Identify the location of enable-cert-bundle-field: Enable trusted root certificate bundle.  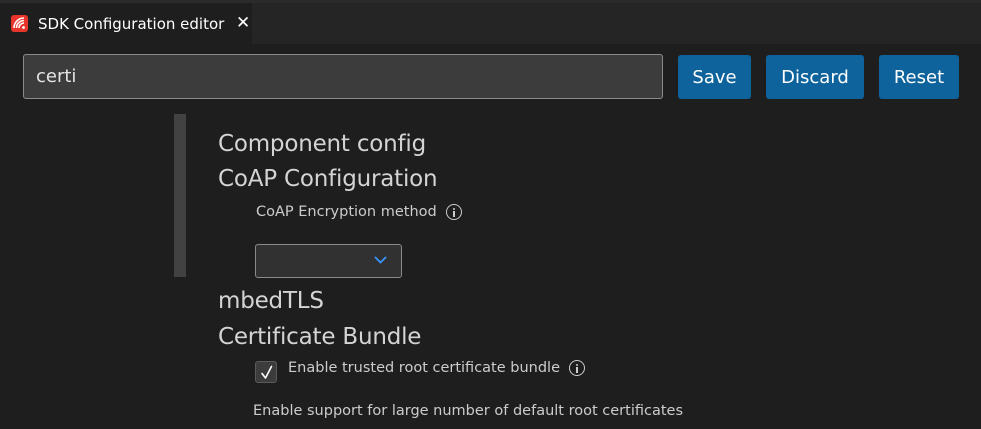
(437, 368).